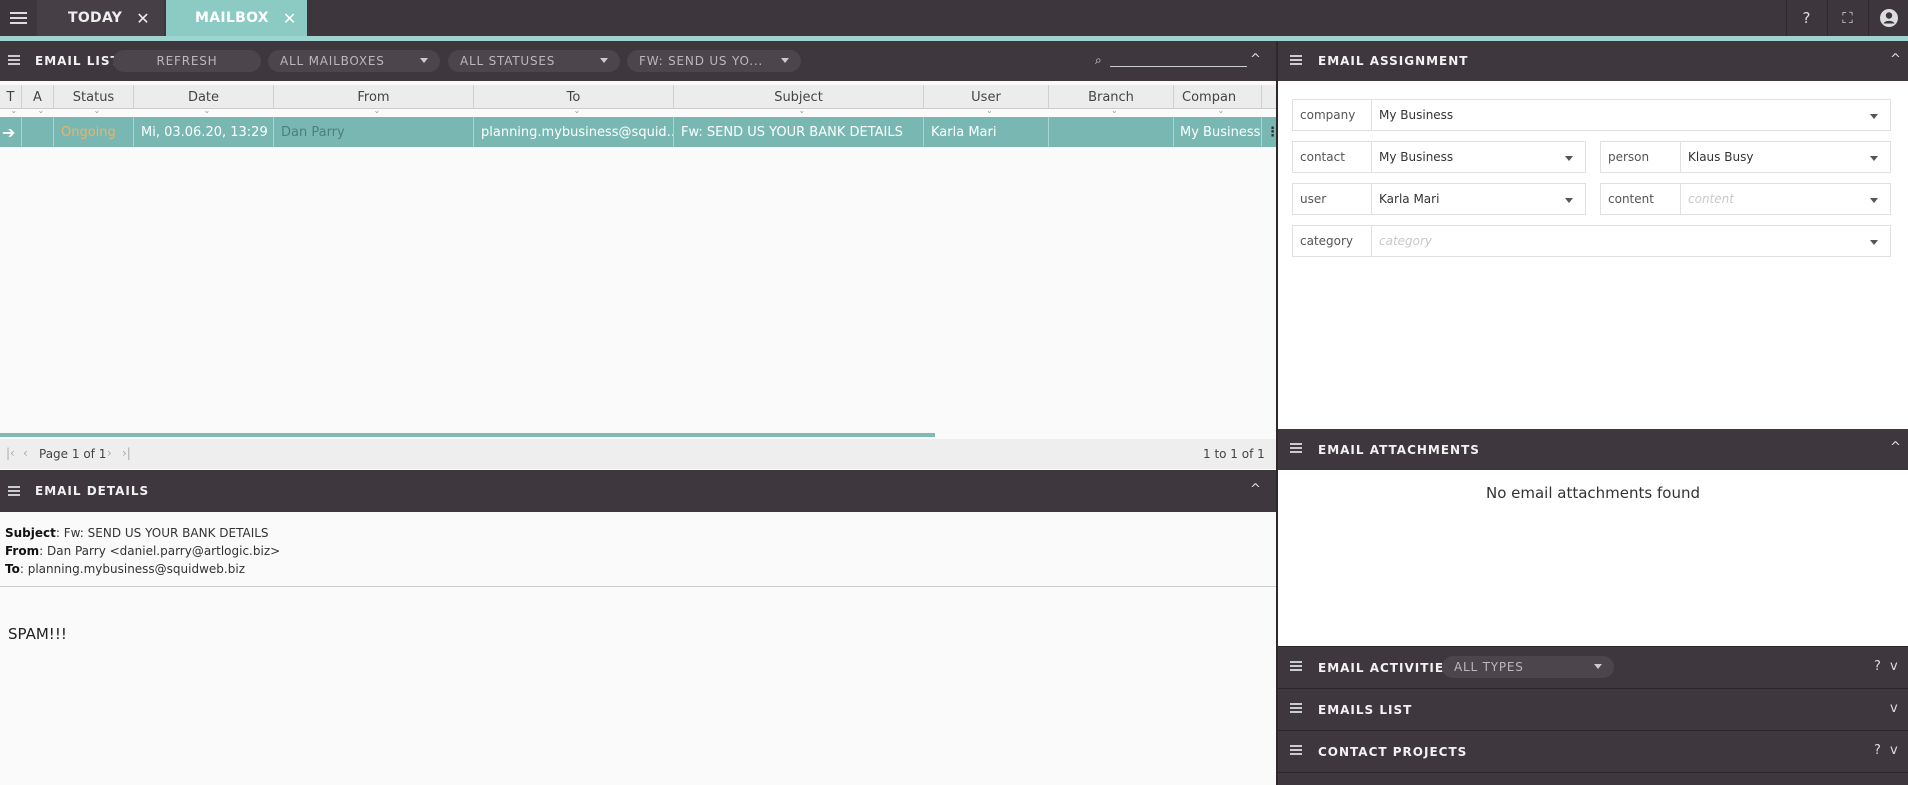 The width and height of the screenshot is (1908, 785). I want to click on tab-mailbox: MAILBOX ✕, so click(236, 18).